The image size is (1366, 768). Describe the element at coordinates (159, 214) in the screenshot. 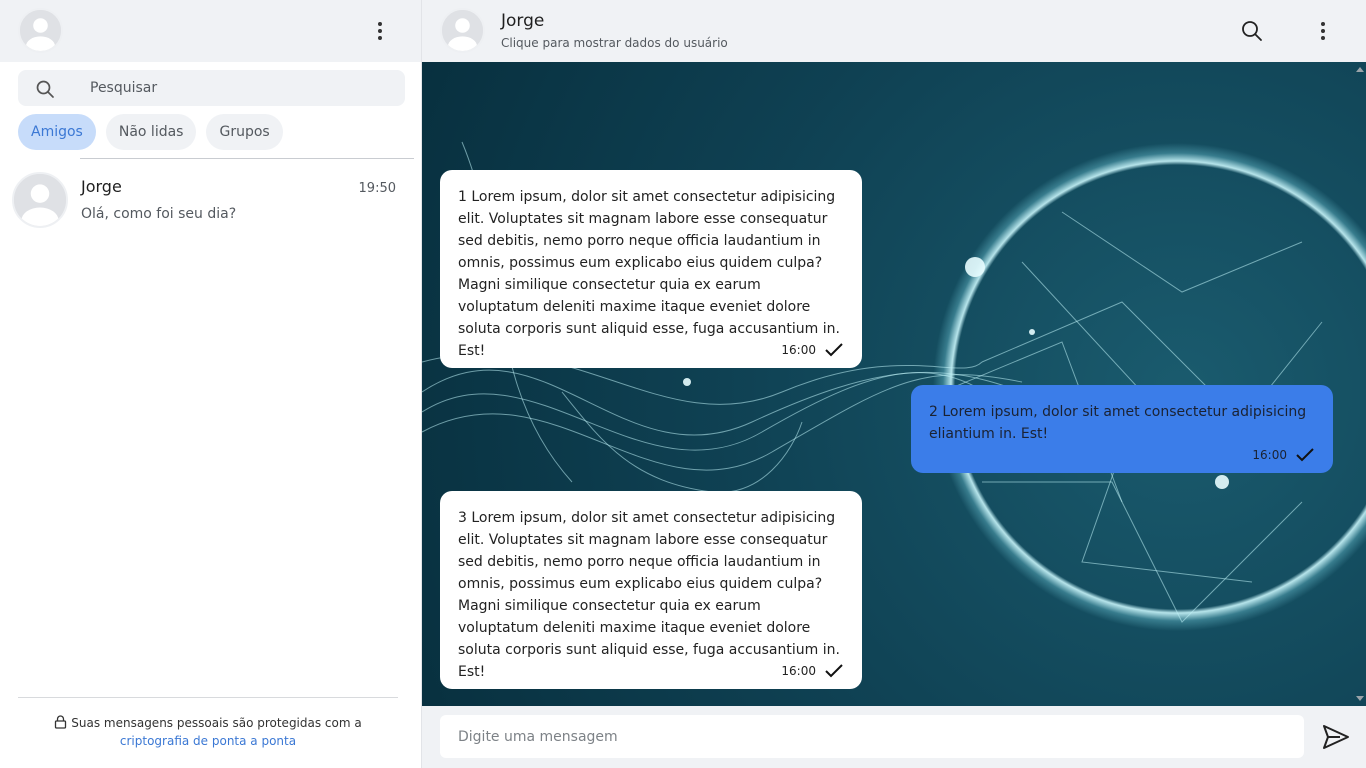

I see `chat-preview: Olá, como foi seu dia?` at that location.